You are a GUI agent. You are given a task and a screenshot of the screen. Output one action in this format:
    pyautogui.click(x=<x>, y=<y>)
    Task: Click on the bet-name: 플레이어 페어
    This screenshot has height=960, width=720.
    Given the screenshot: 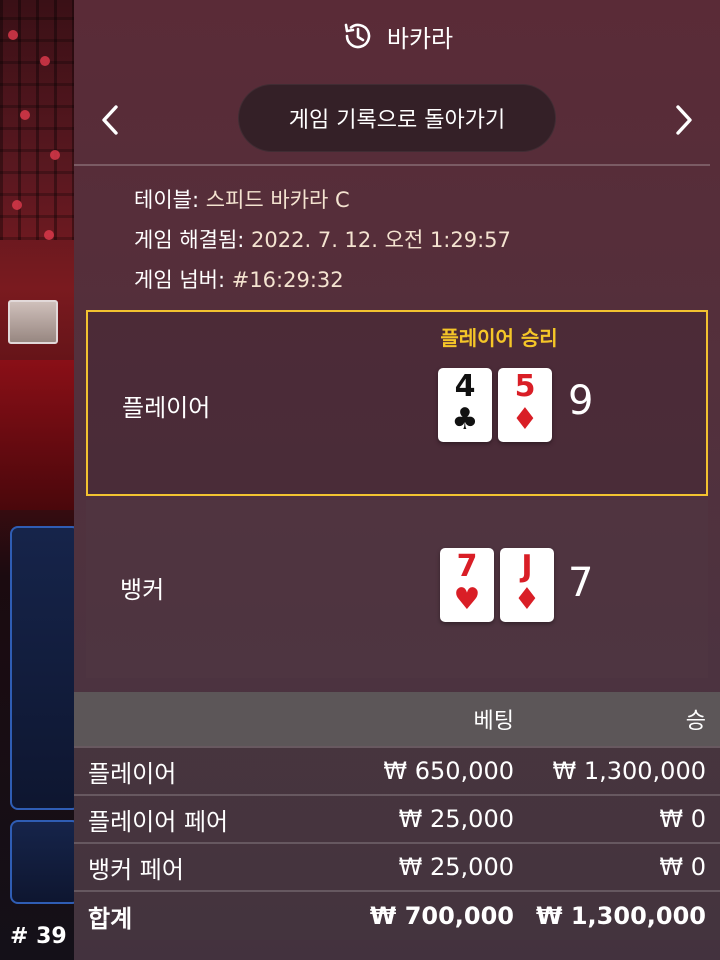 What is the action you would take?
    pyautogui.click(x=158, y=821)
    